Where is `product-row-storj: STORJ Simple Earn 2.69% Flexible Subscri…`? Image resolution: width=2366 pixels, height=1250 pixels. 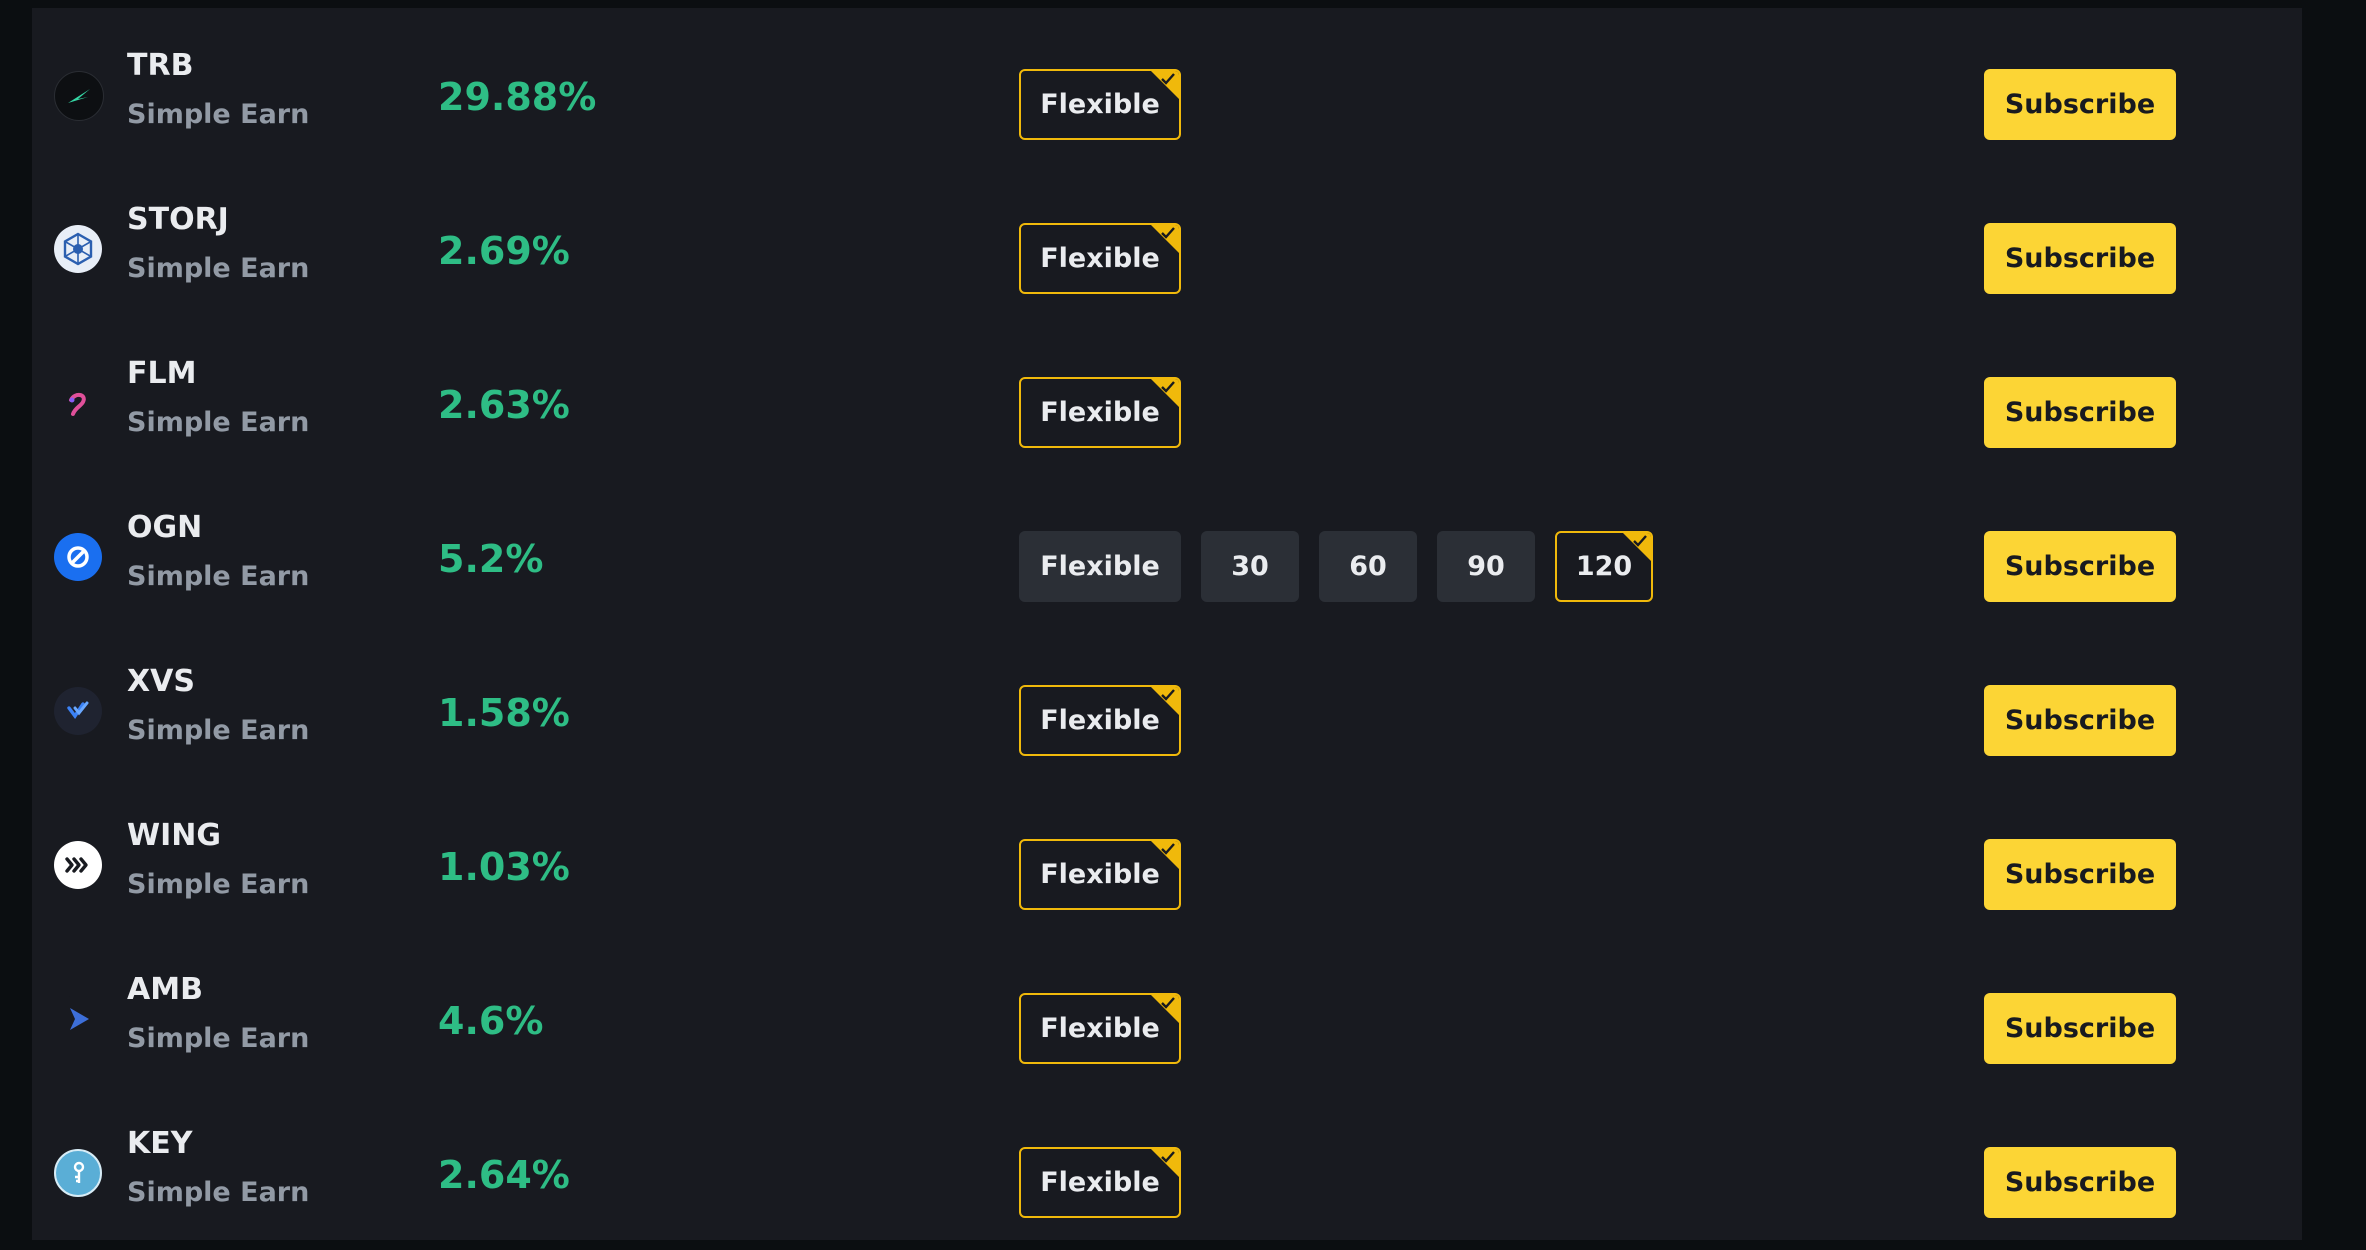
product-row-storj: STORJ Simple Earn 2.69% Flexible Subscri… is located at coordinates (1167, 249).